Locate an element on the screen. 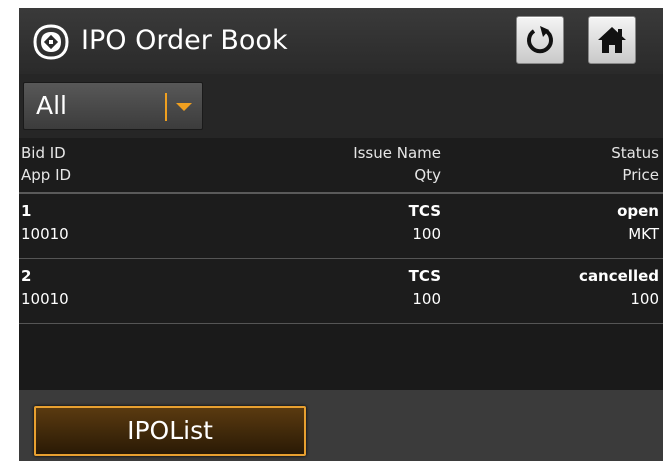 The height and width of the screenshot is (461, 663). ipolist-button: IPOList is located at coordinates (170, 431).